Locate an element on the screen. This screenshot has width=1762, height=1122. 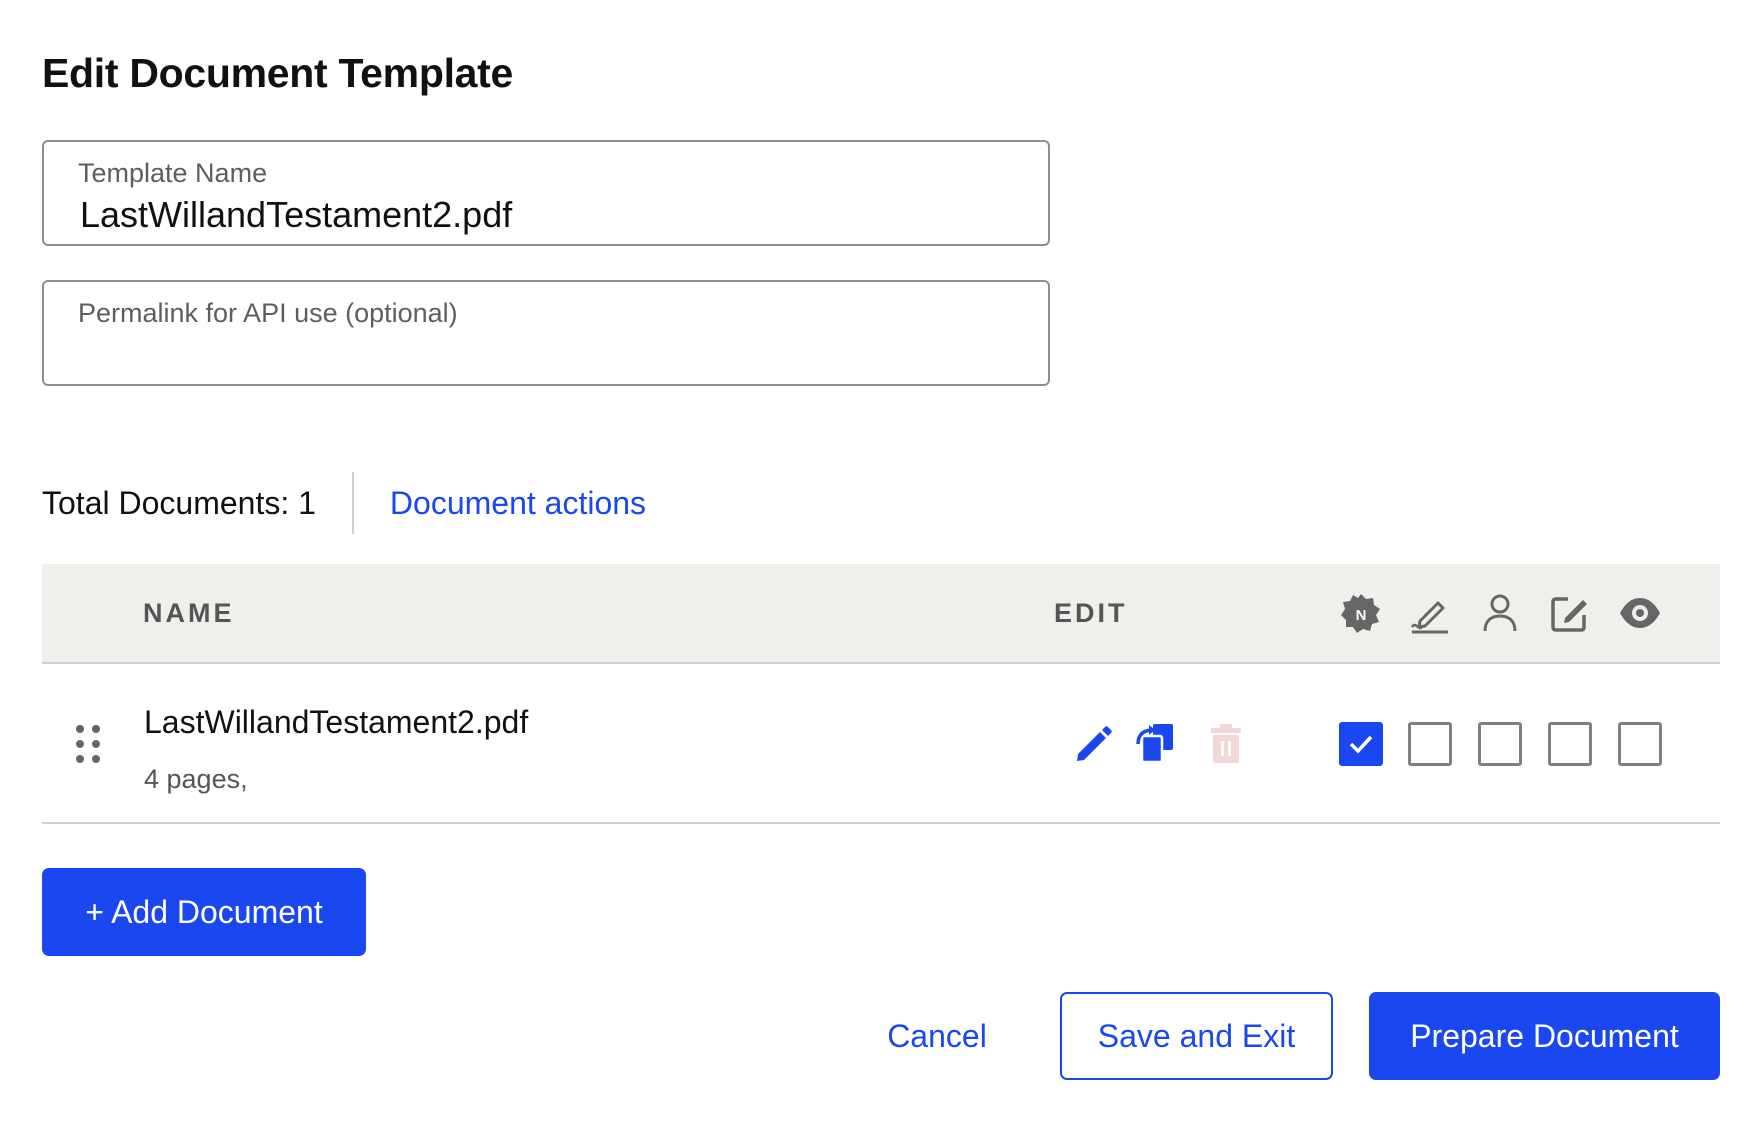
person-icon is located at coordinates (1500, 613).